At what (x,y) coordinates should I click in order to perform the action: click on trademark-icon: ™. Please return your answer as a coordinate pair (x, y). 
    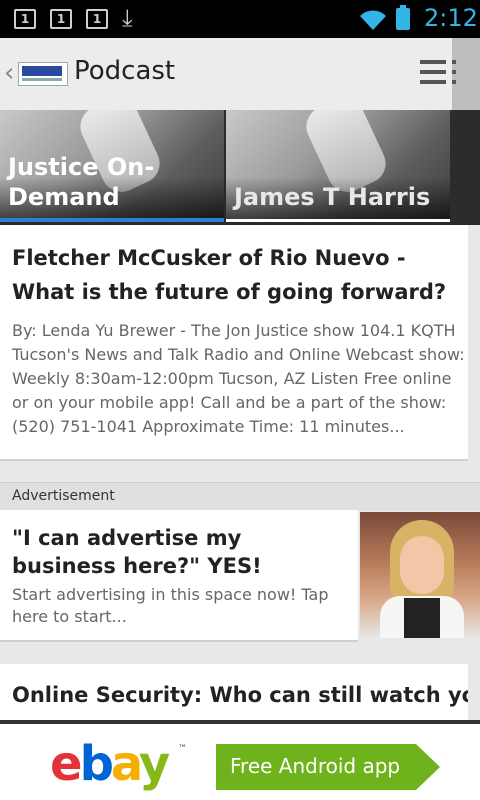
    Looking at the image, I should click on (182, 749).